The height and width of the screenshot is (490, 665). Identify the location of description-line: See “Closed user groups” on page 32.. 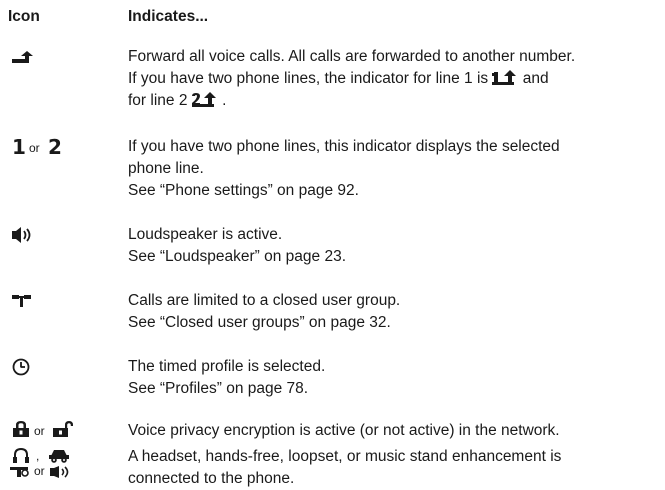
(259, 322).